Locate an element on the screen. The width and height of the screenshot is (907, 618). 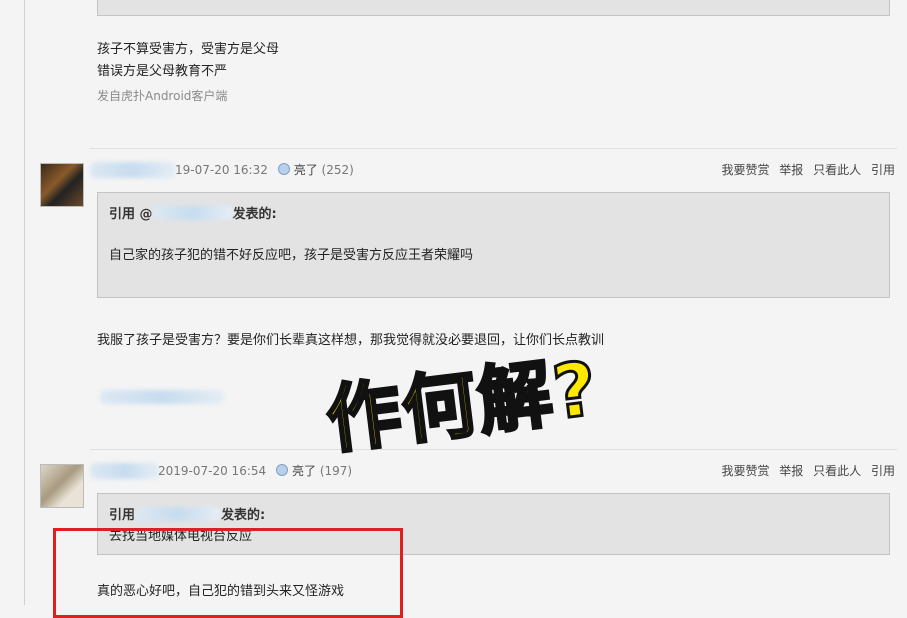
post-meta: 19-07-20 16:32 亮了 (252) is located at coordinates (264, 169).